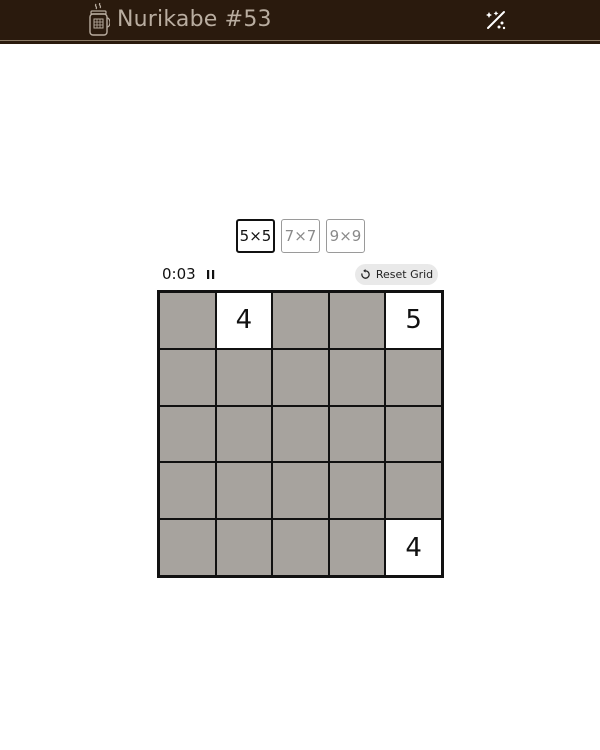 The image size is (600, 750). Describe the element at coordinates (179, 274) in the screenshot. I see `timer: 0:03` at that location.